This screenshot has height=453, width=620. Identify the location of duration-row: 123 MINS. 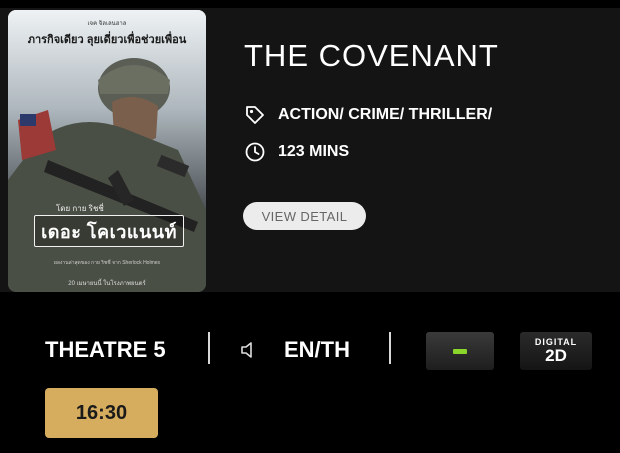
(296, 152).